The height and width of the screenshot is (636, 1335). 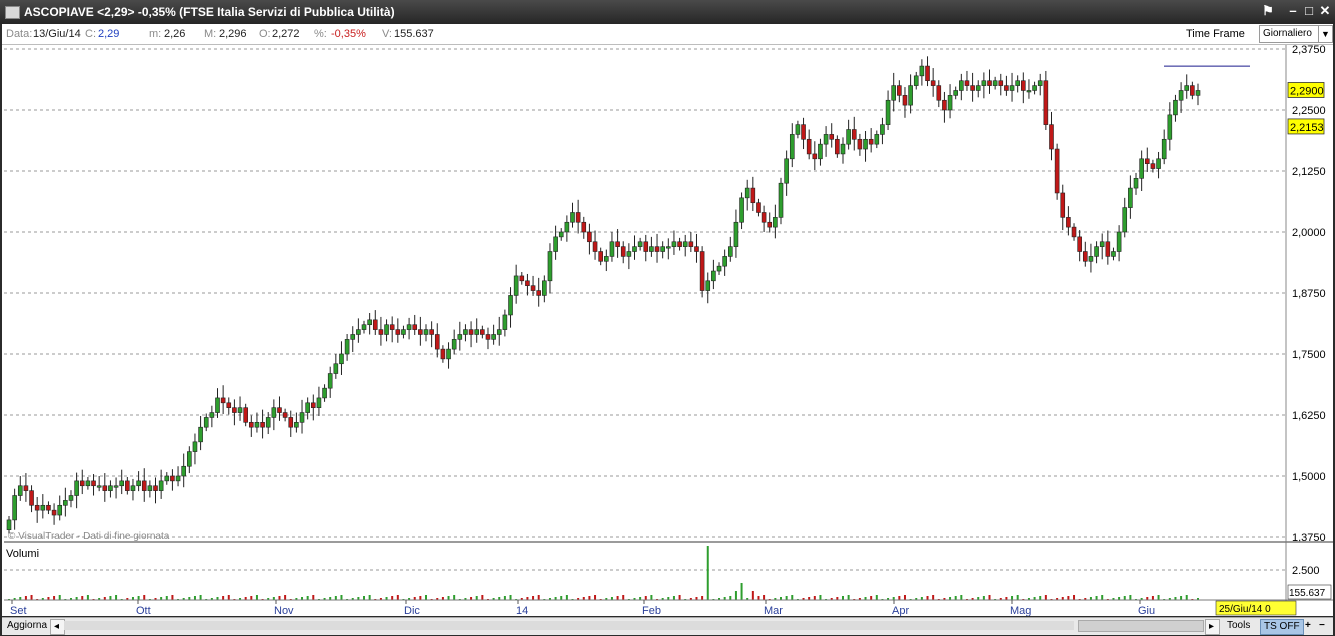 What do you see at coordinates (1212, 627) in the screenshot?
I see `scroll-right-button: ▸` at bounding box center [1212, 627].